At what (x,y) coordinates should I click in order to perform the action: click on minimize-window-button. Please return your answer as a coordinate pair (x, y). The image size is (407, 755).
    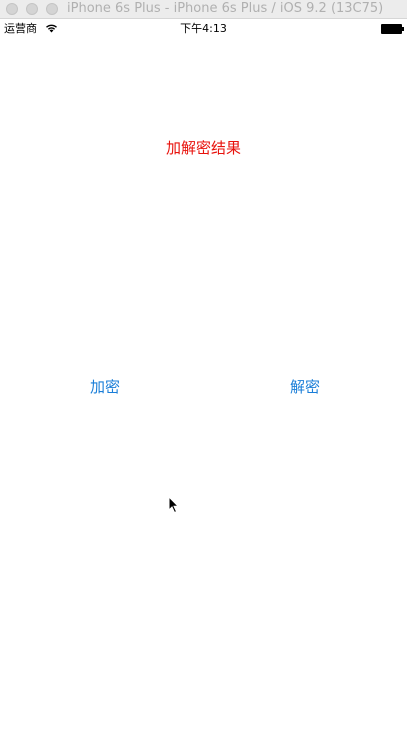
    Looking at the image, I should click on (32, 9).